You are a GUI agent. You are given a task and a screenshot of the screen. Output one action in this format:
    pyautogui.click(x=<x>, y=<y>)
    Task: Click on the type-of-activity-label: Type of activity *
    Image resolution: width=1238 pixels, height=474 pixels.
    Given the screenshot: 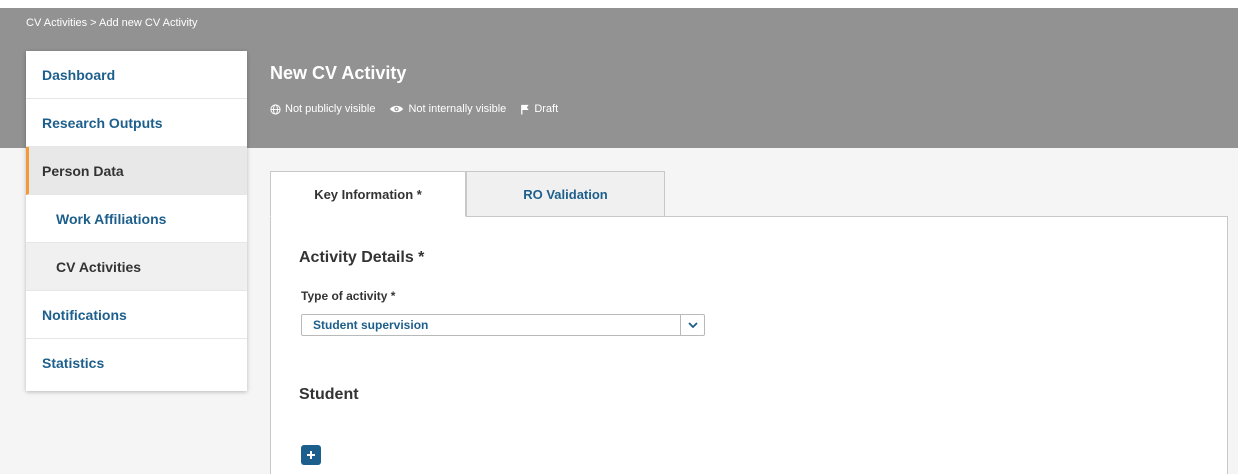 What is the action you would take?
    pyautogui.click(x=348, y=296)
    